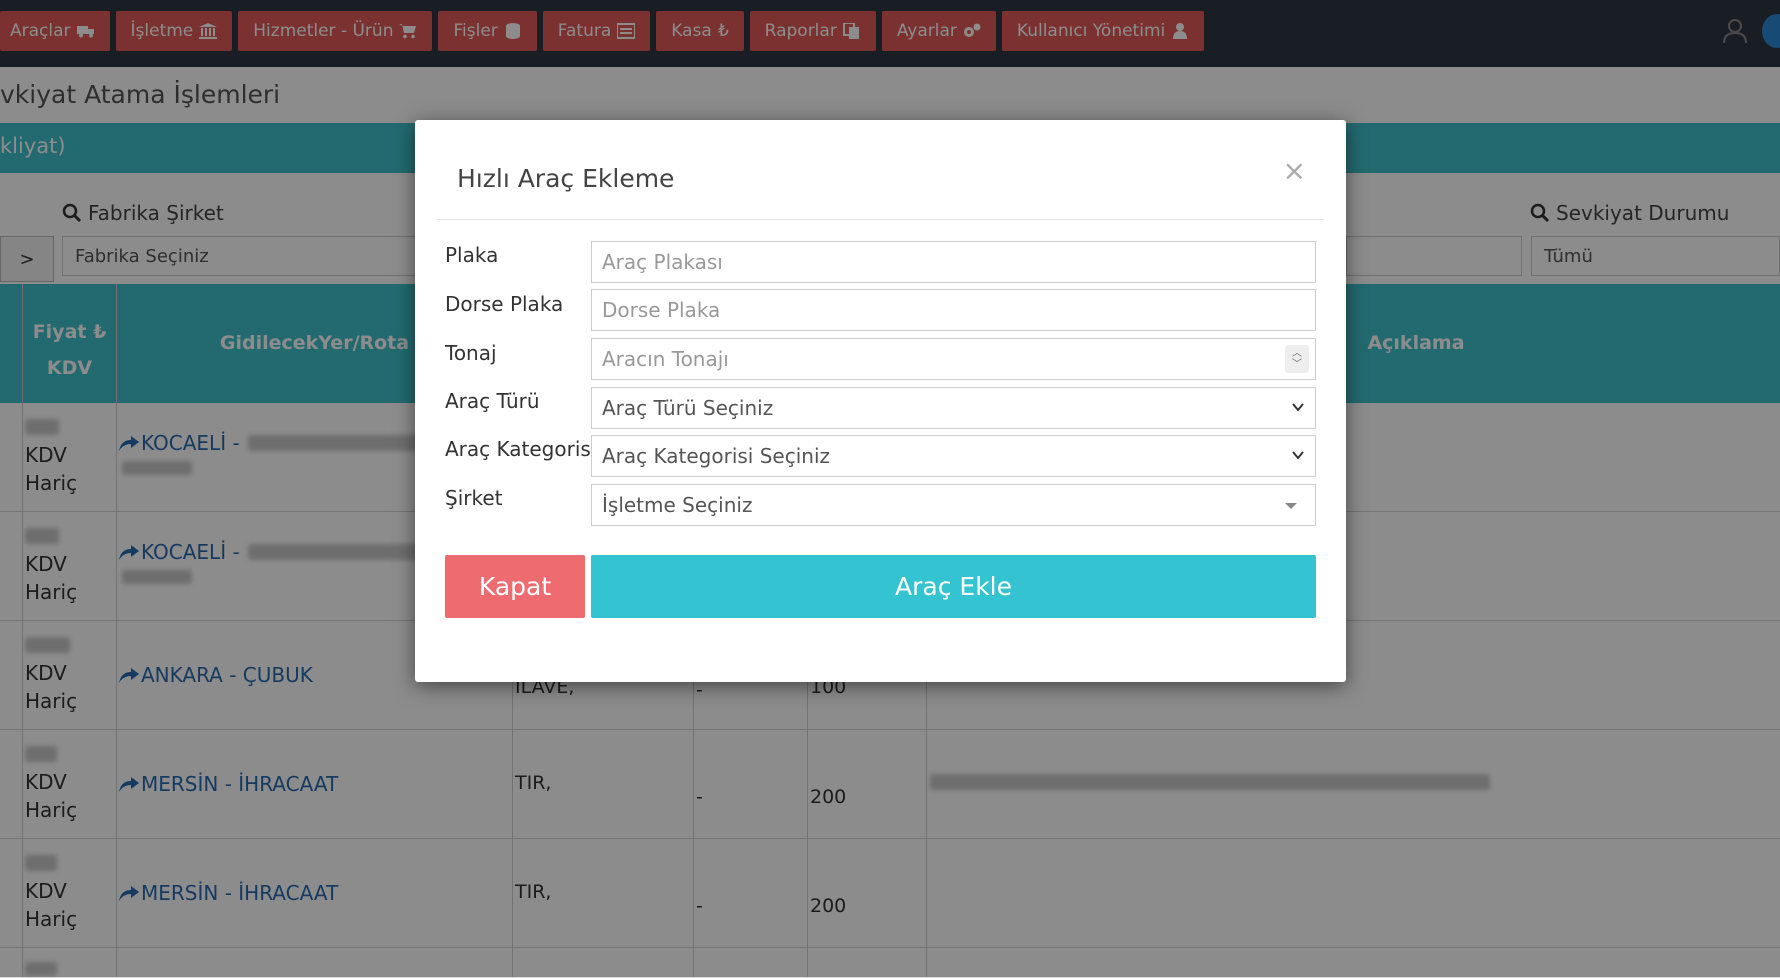 The width and height of the screenshot is (1780, 978). I want to click on dorse-placeholder: Dorse Plaka, so click(661, 310).